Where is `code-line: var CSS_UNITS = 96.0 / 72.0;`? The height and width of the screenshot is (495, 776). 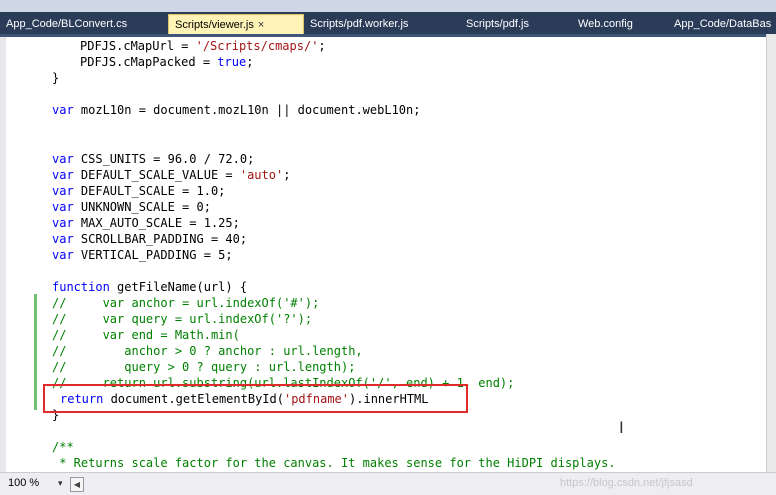 code-line: var CSS_UNITS = 96.0 / 72.0; is located at coordinates (153, 159).